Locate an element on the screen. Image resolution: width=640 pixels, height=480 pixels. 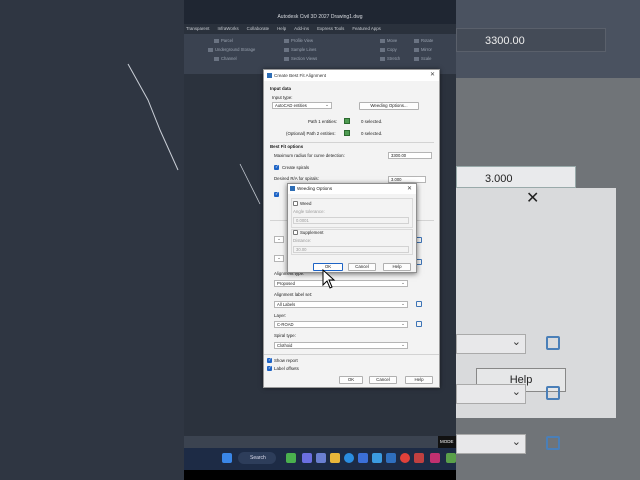
spiral-type-select: Clothoid is located at coordinates (341, 345).